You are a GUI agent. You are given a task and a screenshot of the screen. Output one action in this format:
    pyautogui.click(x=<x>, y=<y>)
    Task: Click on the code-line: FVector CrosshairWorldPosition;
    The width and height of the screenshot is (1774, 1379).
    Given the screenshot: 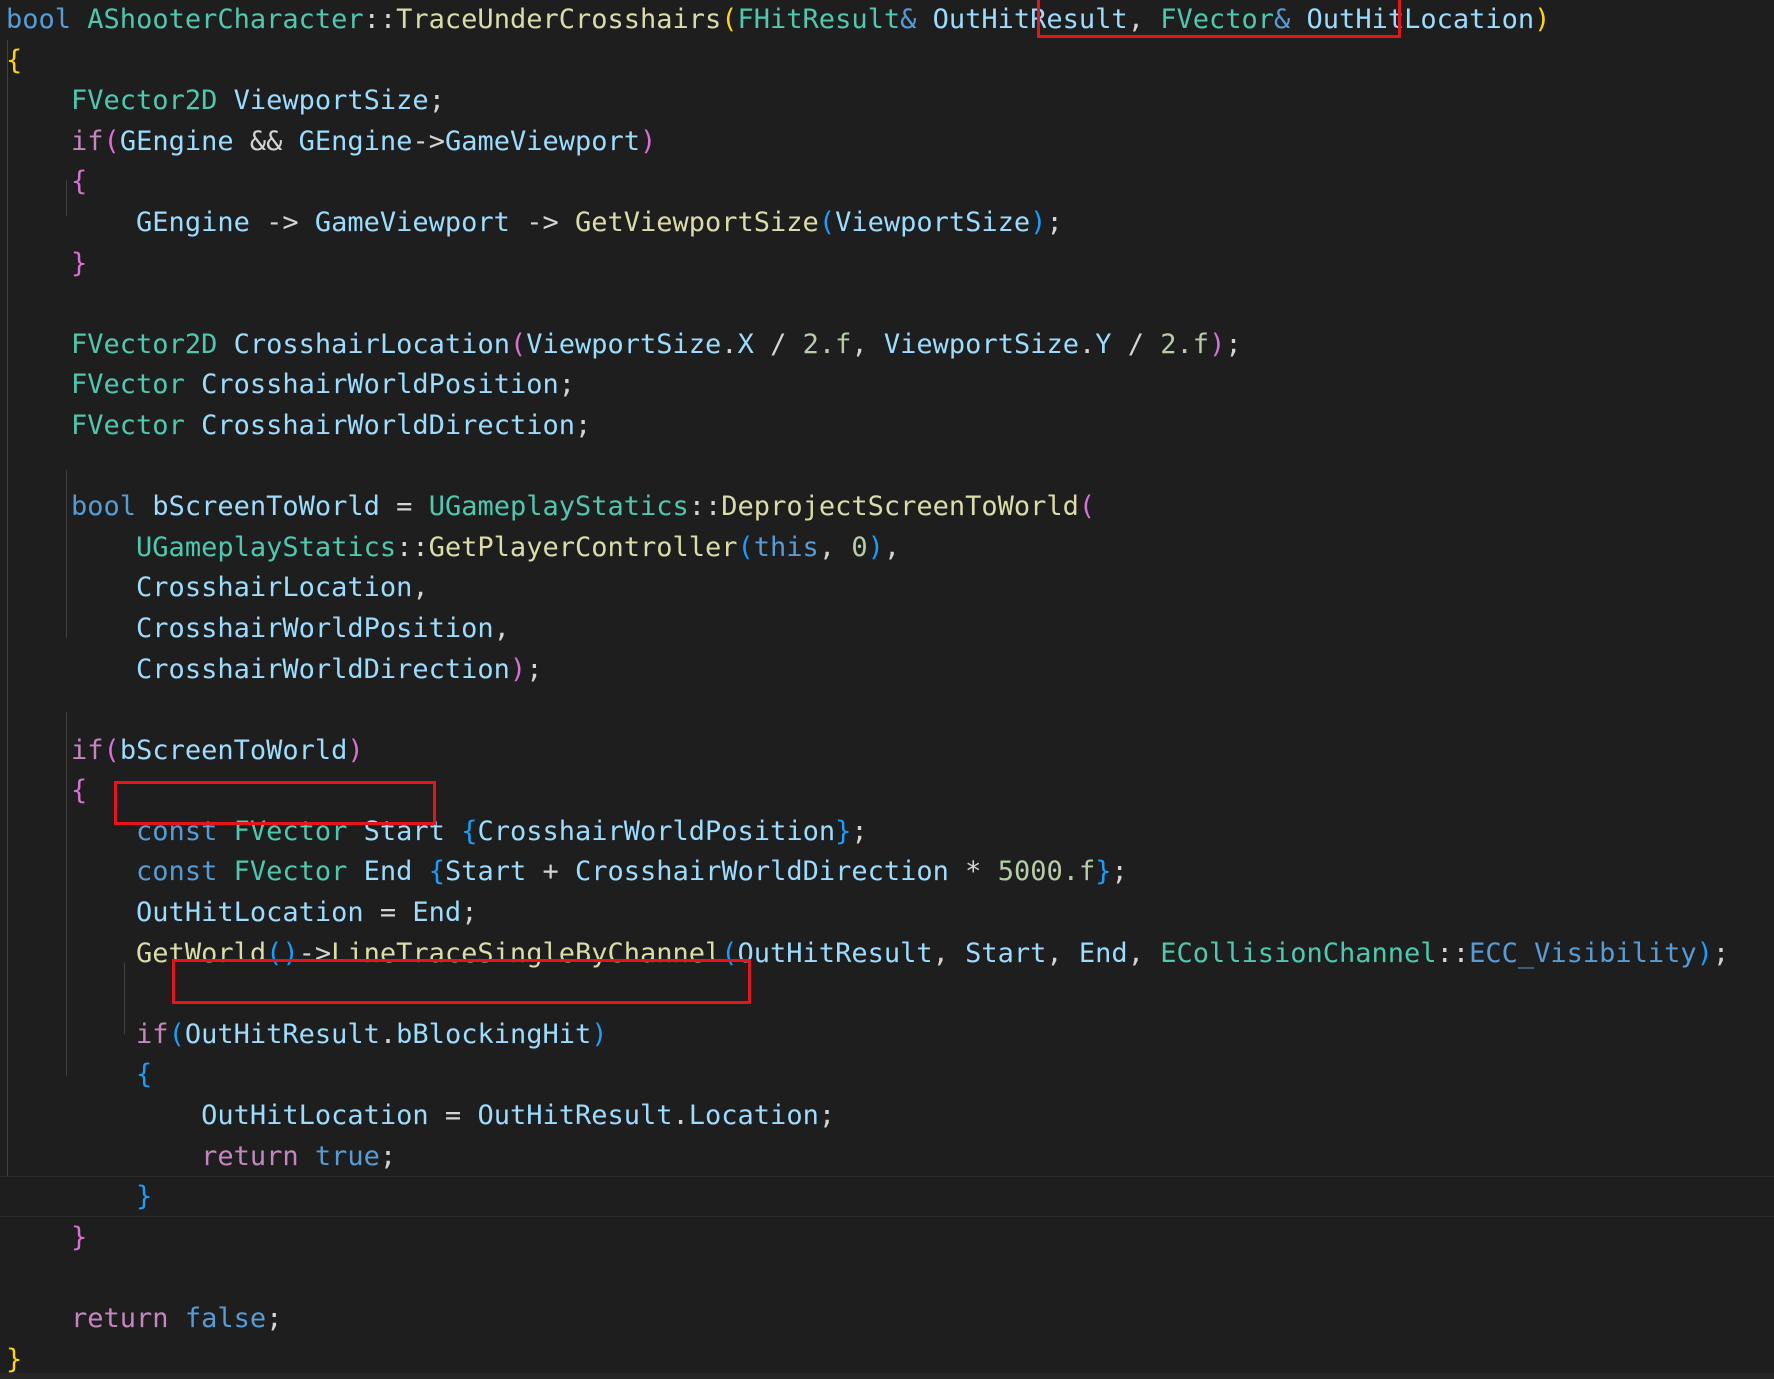 What is the action you would take?
    pyautogui.click(x=890, y=385)
    